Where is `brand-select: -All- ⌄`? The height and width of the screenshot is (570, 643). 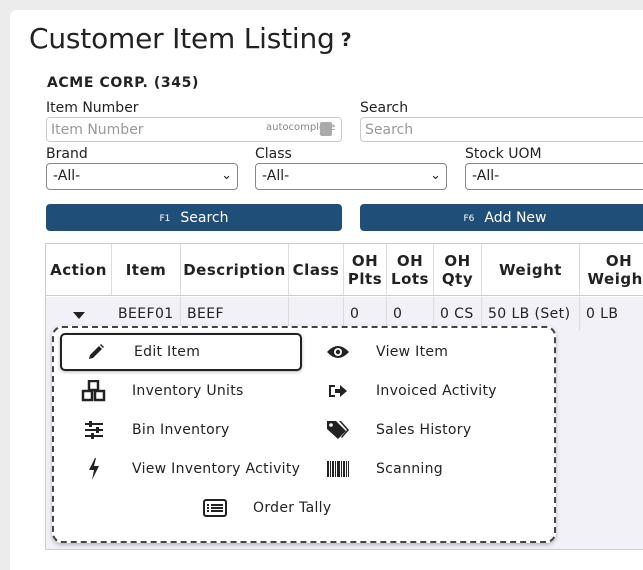
brand-select: -All- ⌄ is located at coordinates (142, 176).